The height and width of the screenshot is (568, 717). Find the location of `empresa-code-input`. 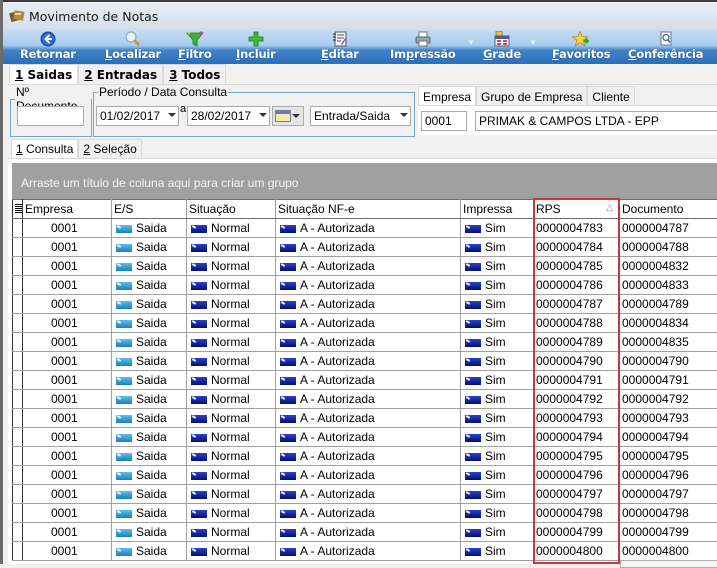

empresa-code-input is located at coordinates (444, 121).